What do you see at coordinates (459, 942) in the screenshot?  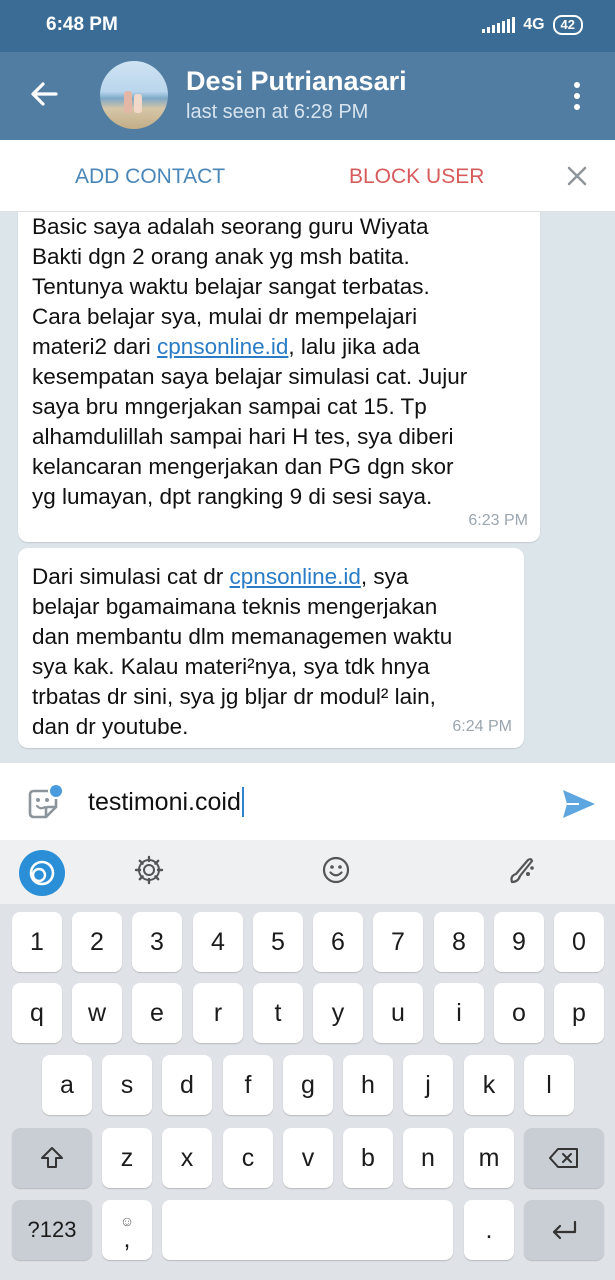 I see `key-8: 8` at bounding box center [459, 942].